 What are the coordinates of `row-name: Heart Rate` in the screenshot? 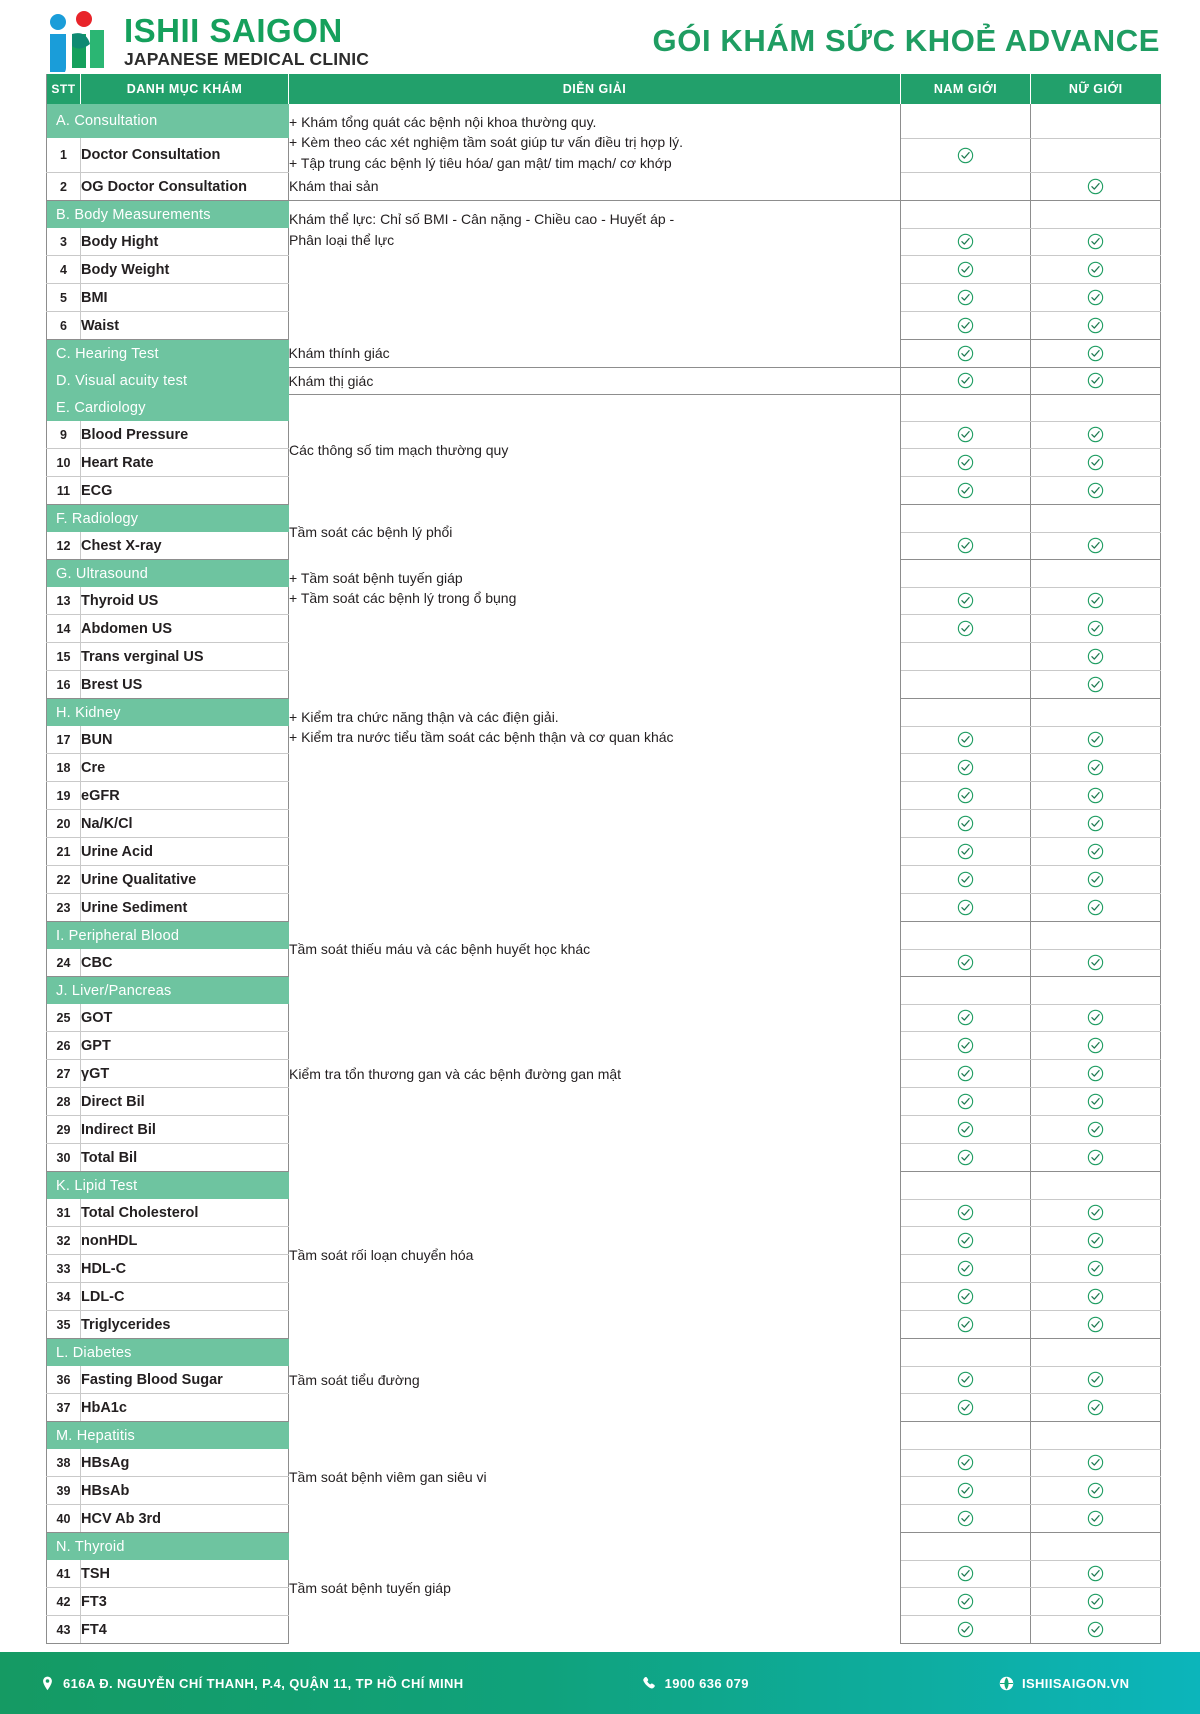 It's located at (184, 463).